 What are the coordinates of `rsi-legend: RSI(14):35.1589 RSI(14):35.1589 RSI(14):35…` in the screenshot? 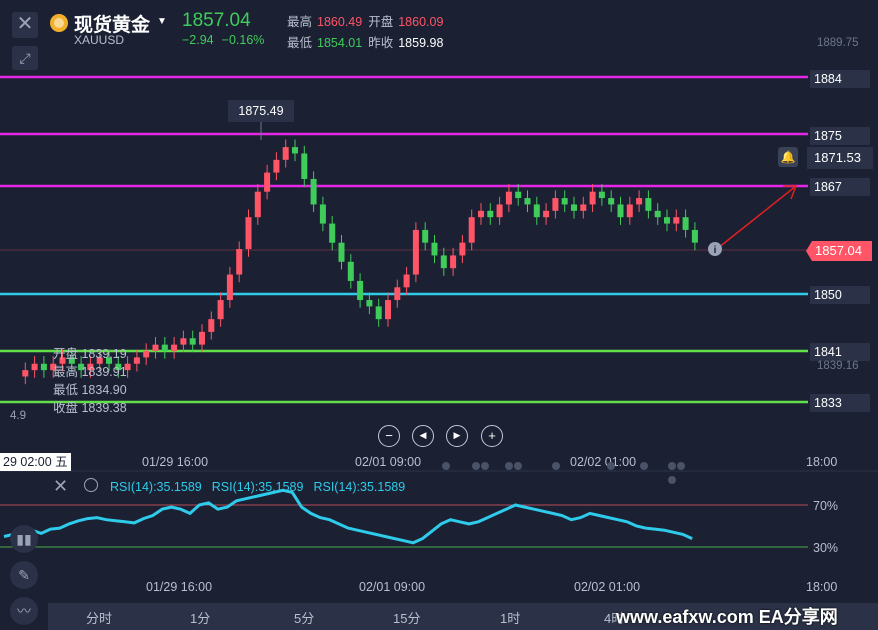 It's located at (262, 487).